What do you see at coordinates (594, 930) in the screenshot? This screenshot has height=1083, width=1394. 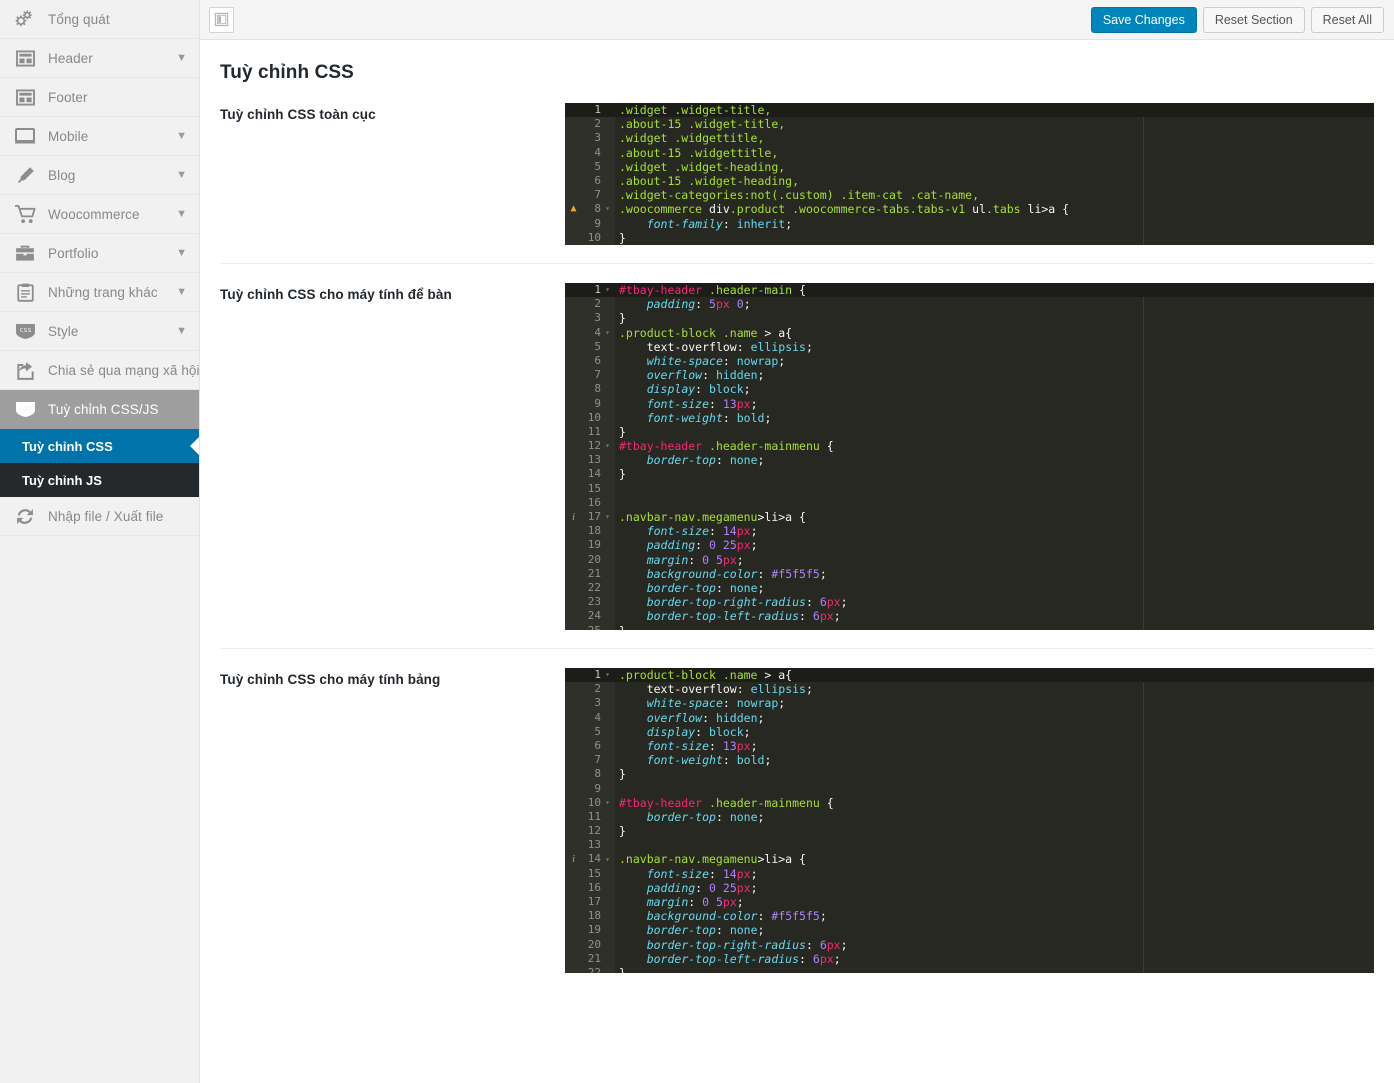 I see `line-number: 19` at bounding box center [594, 930].